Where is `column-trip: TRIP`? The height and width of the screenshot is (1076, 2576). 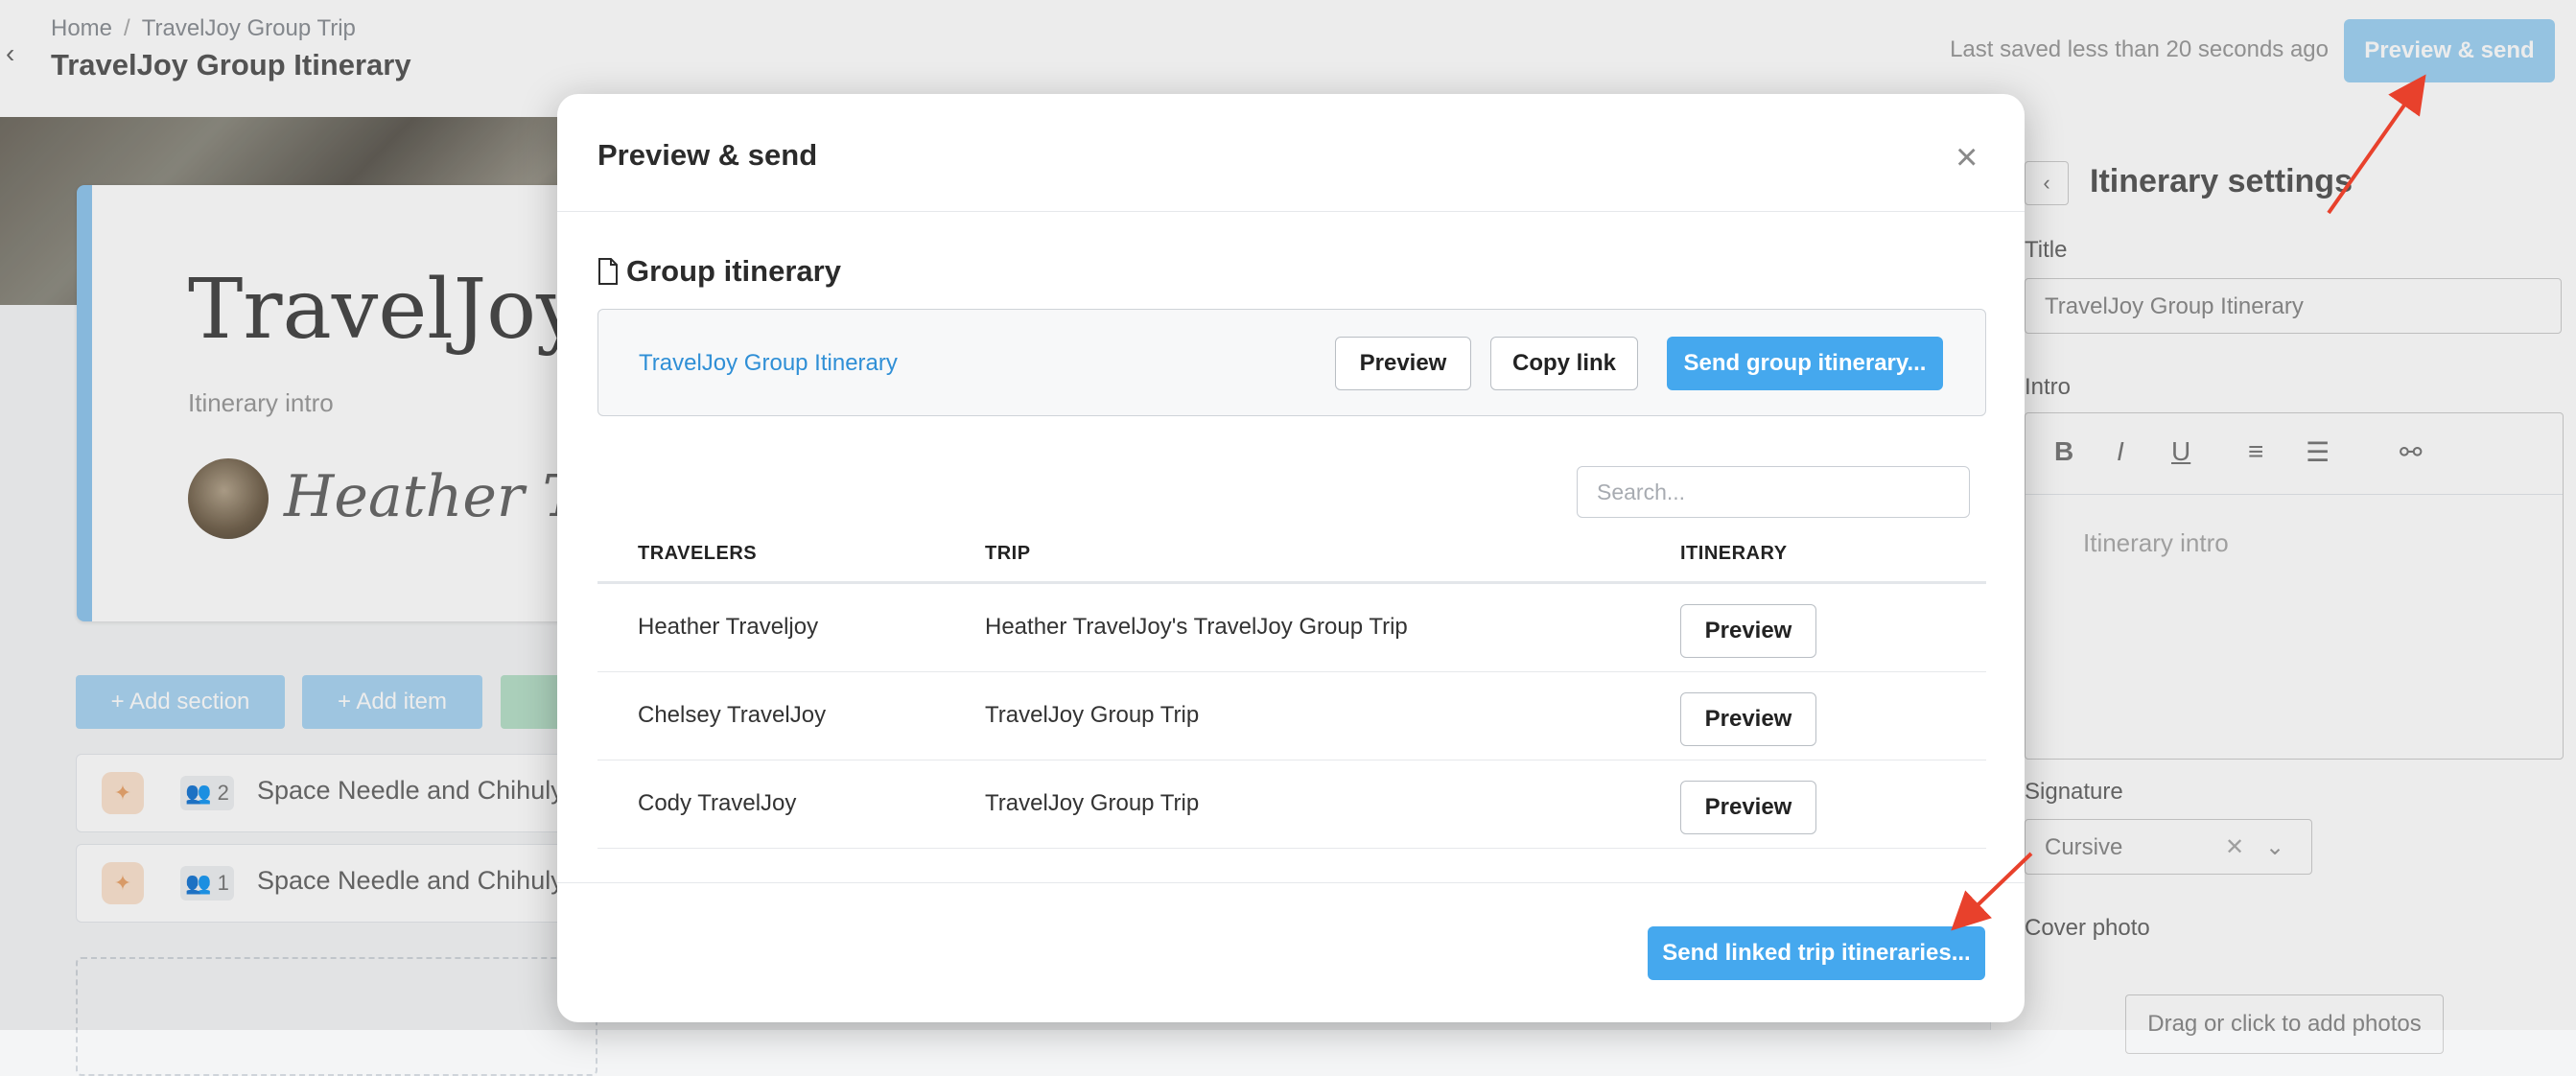 column-trip: TRIP is located at coordinates (1008, 553).